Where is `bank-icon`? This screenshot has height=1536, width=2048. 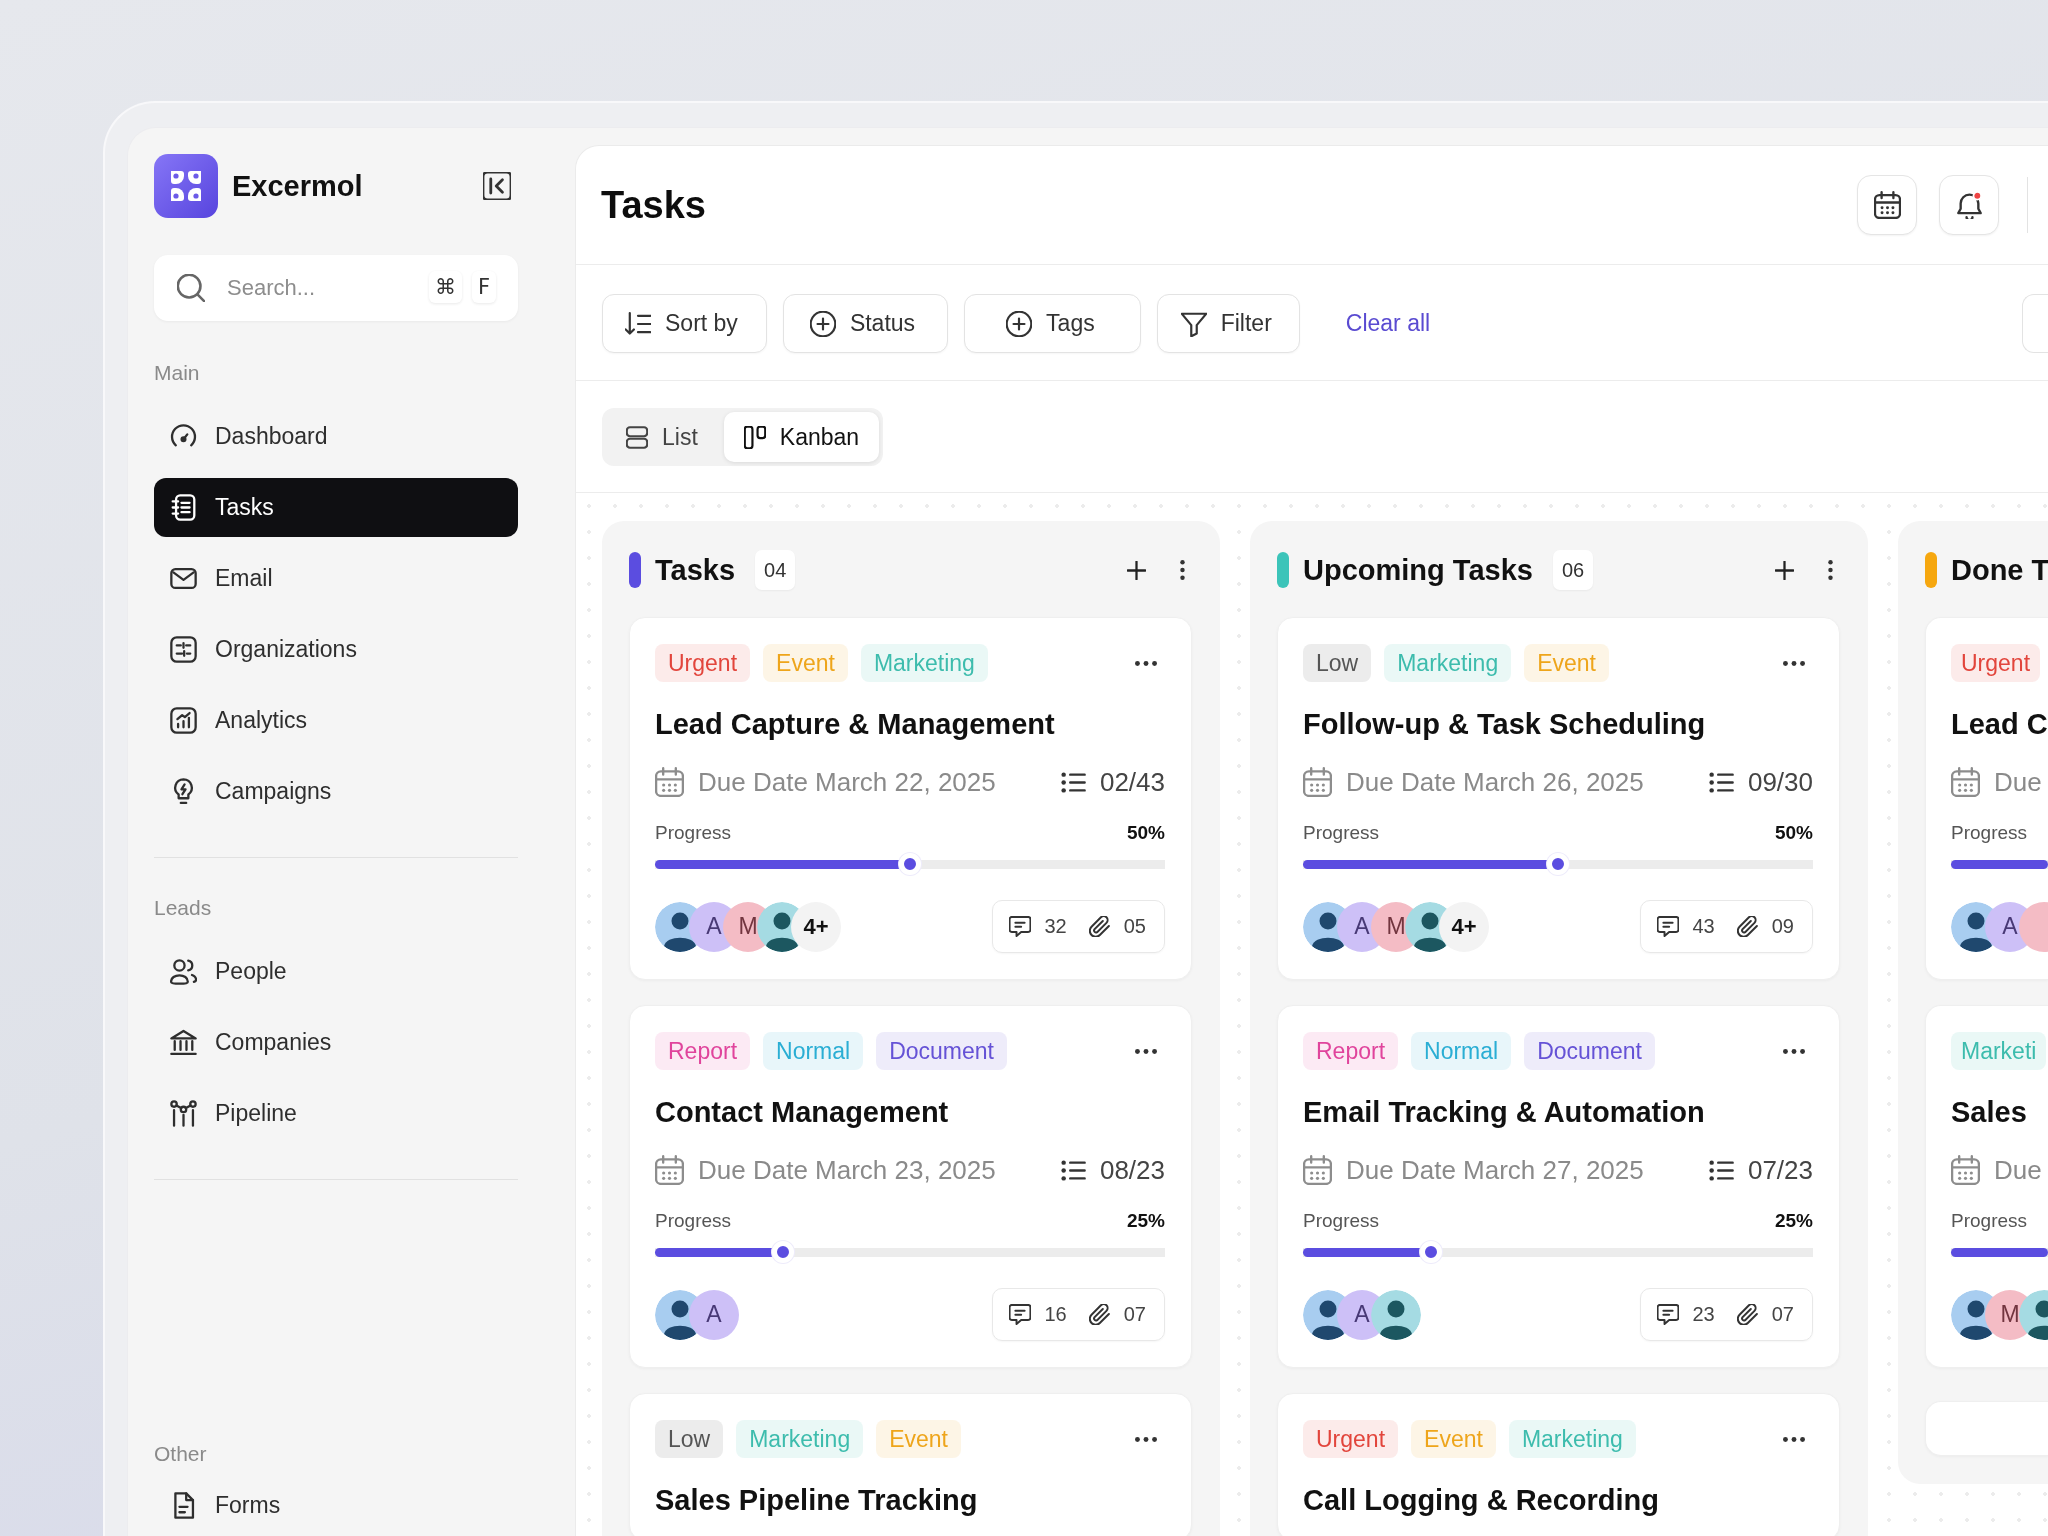
bank-icon is located at coordinates (183, 1042).